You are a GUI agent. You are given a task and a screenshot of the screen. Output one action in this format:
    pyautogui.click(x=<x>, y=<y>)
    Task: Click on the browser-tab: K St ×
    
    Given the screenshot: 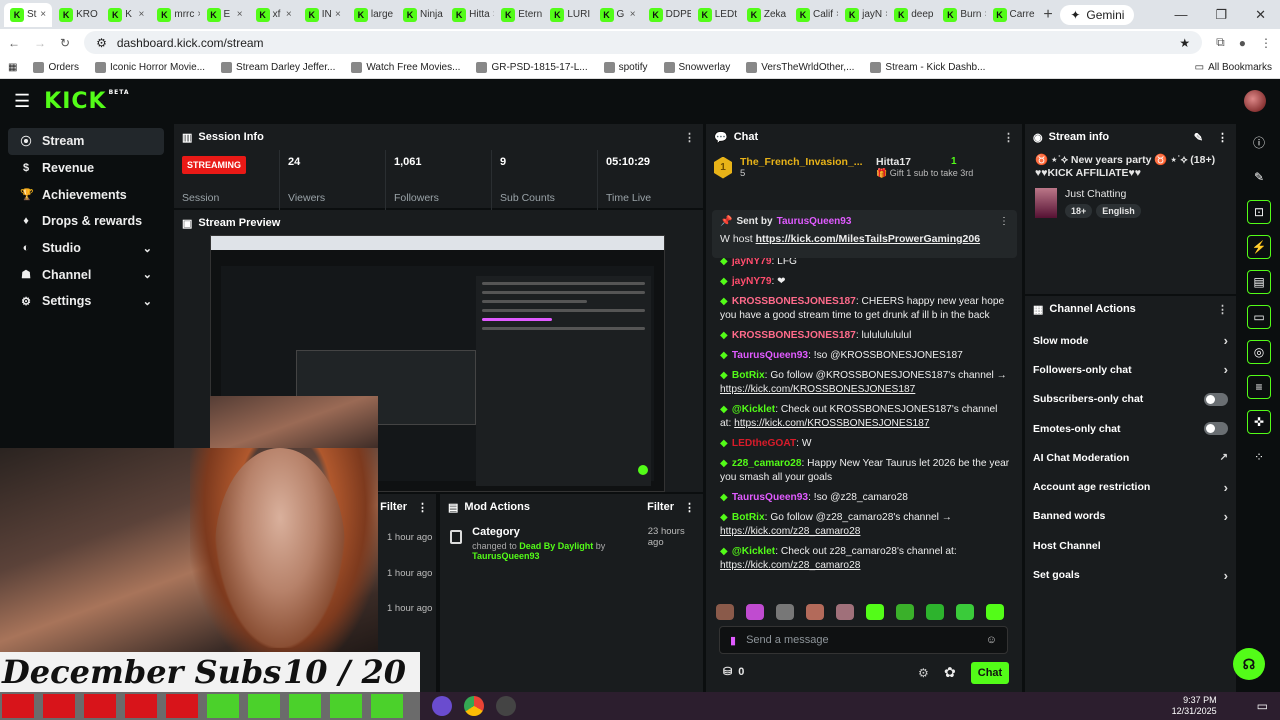 What is the action you would take?
    pyautogui.click(x=28, y=14)
    